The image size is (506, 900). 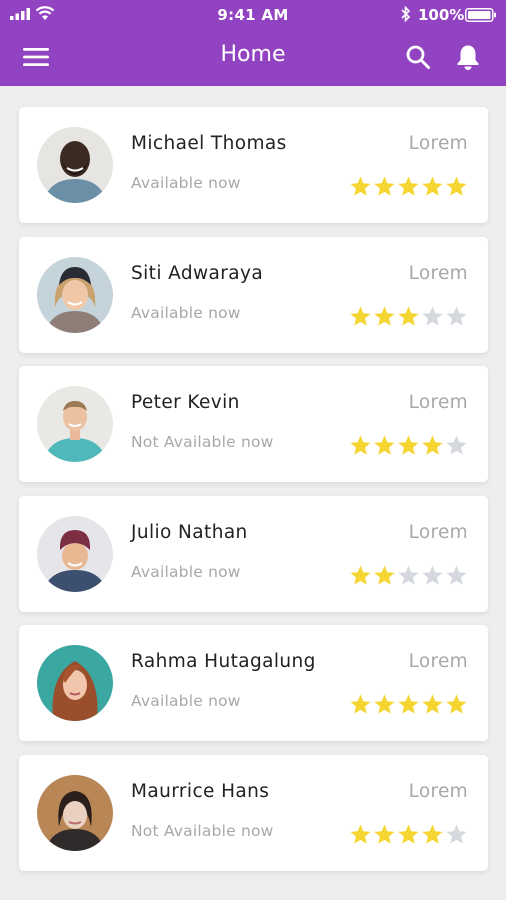 What do you see at coordinates (253, 58) in the screenshot?
I see `nav-bar: Home` at bounding box center [253, 58].